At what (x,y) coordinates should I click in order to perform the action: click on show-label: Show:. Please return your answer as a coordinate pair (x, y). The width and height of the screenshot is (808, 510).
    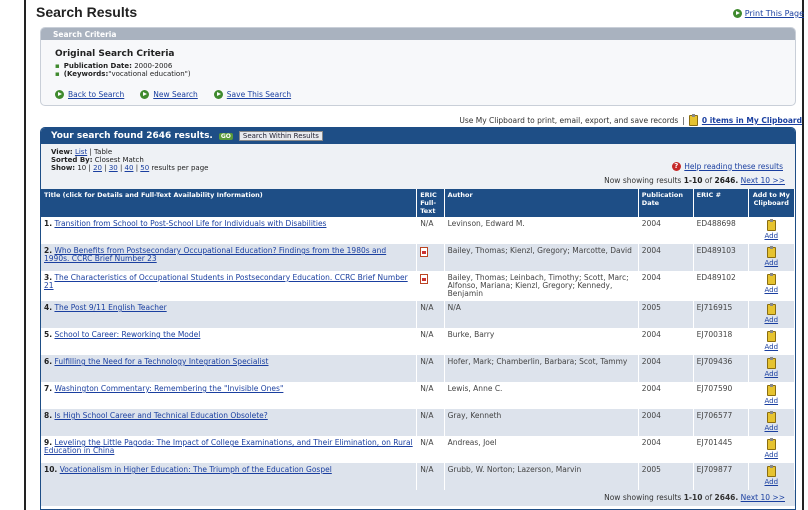
    Looking at the image, I should click on (63, 168).